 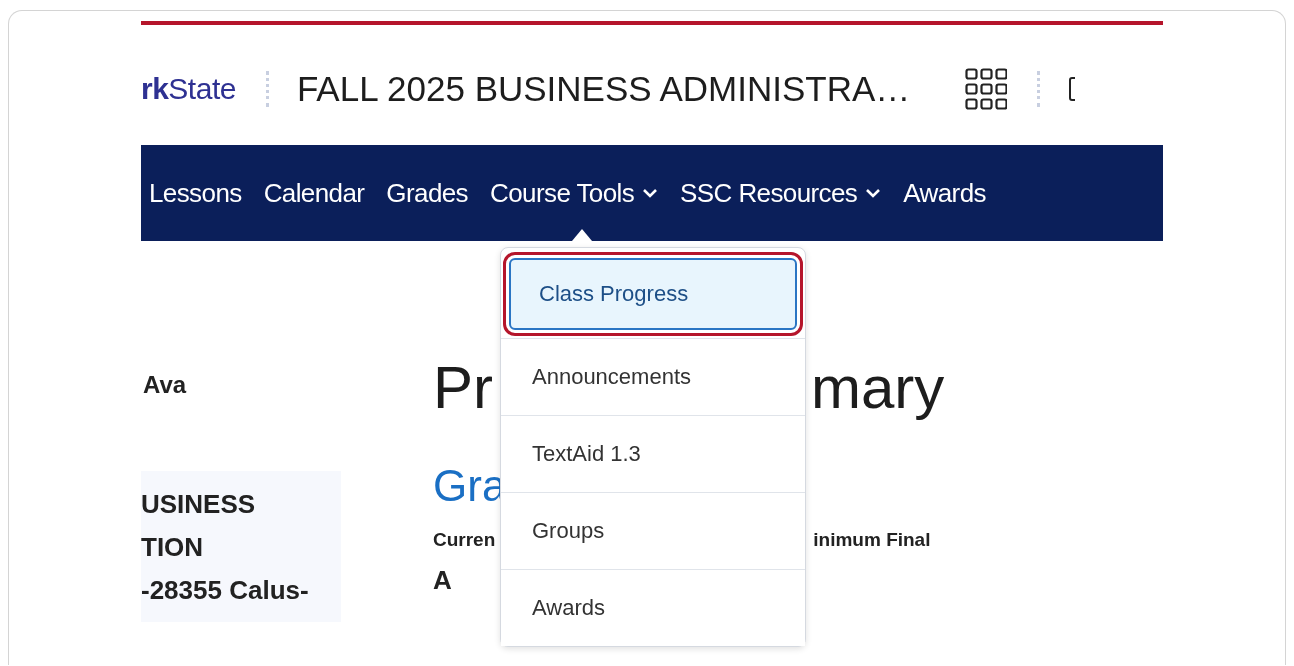 What do you see at coordinates (317, 193) in the screenshot?
I see `nav-item: Calendar` at bounding box center [317, 193].